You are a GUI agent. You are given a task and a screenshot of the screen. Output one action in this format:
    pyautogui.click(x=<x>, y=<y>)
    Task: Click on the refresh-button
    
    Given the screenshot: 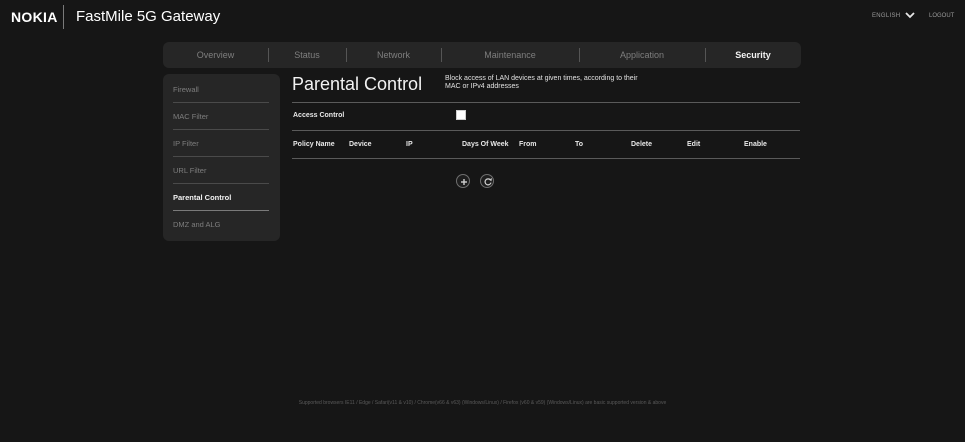 What is the action you would take?
    pyautogui.click(x=487, y=181)
    